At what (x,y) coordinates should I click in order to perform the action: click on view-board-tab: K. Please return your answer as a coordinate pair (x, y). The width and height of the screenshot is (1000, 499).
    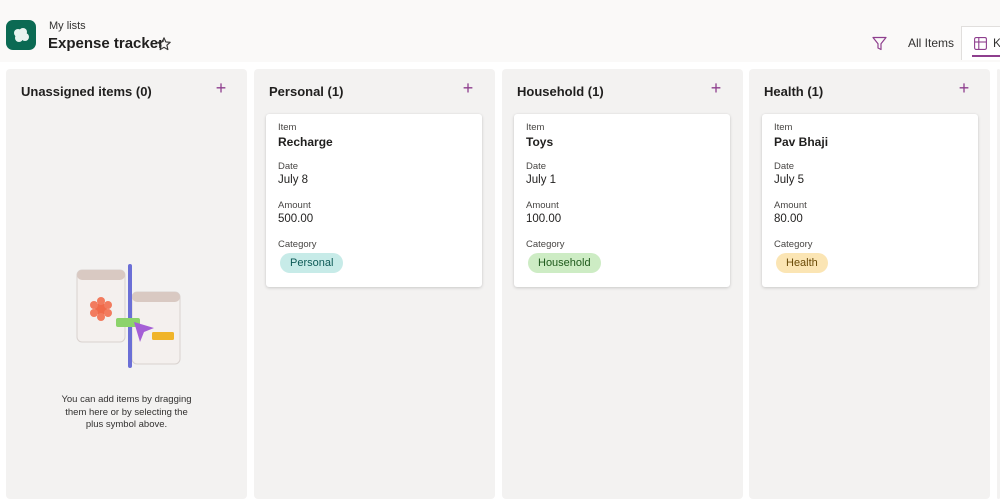
    Looking at the image, I should click on (980, 43).